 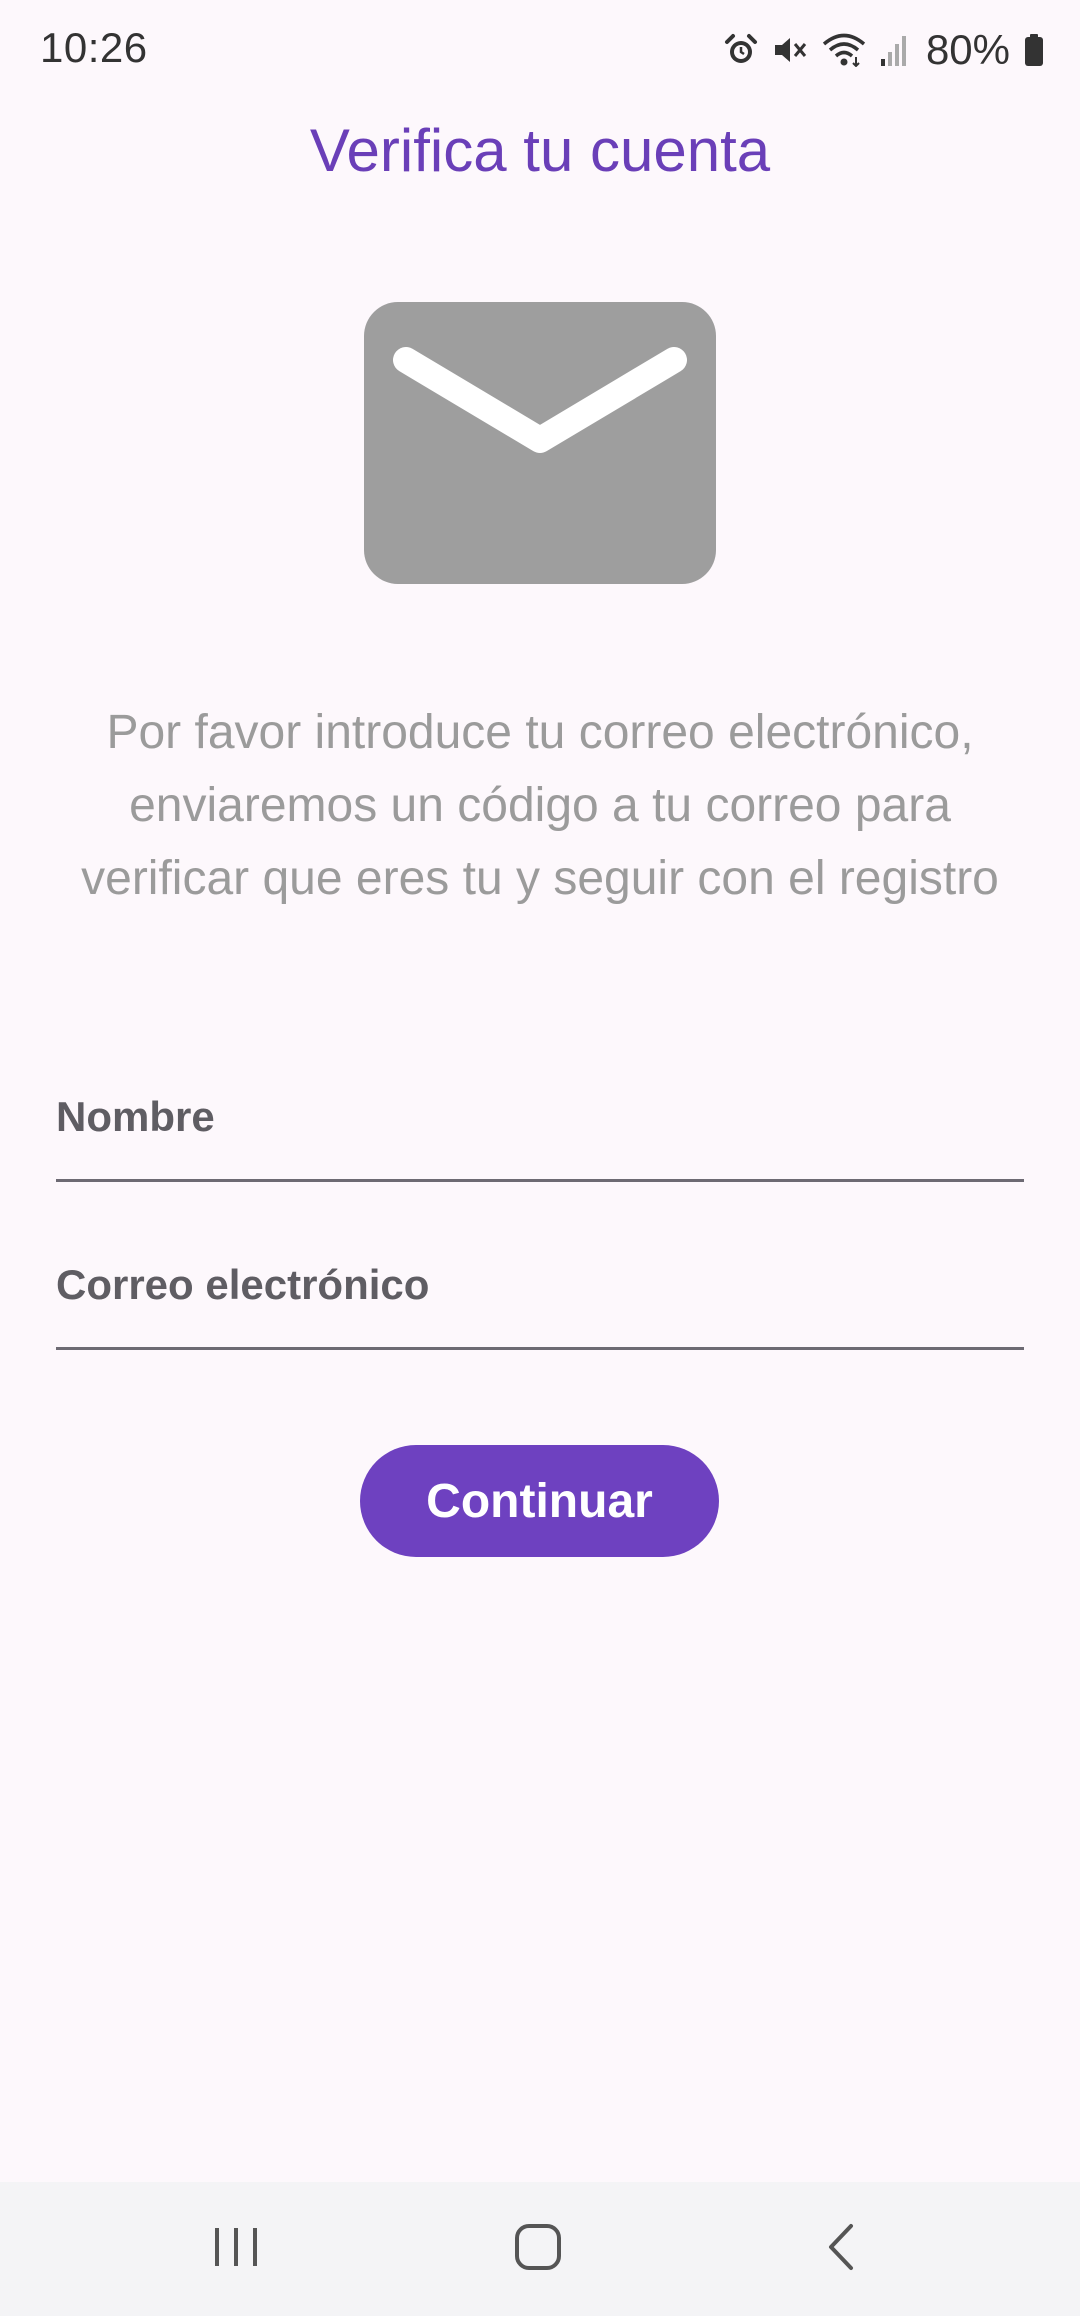 What do you see at coordinates (841, 2247) in the screenshot?
I see `back-icon` at bounding box center [841, 2247].